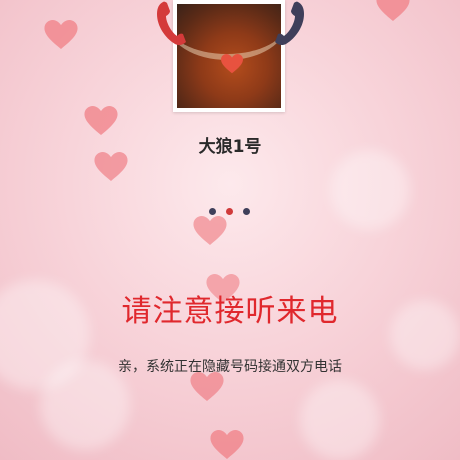 The height and width of the screenshot is (460, 460). I want to click on cup-rim, so click(229, 32).